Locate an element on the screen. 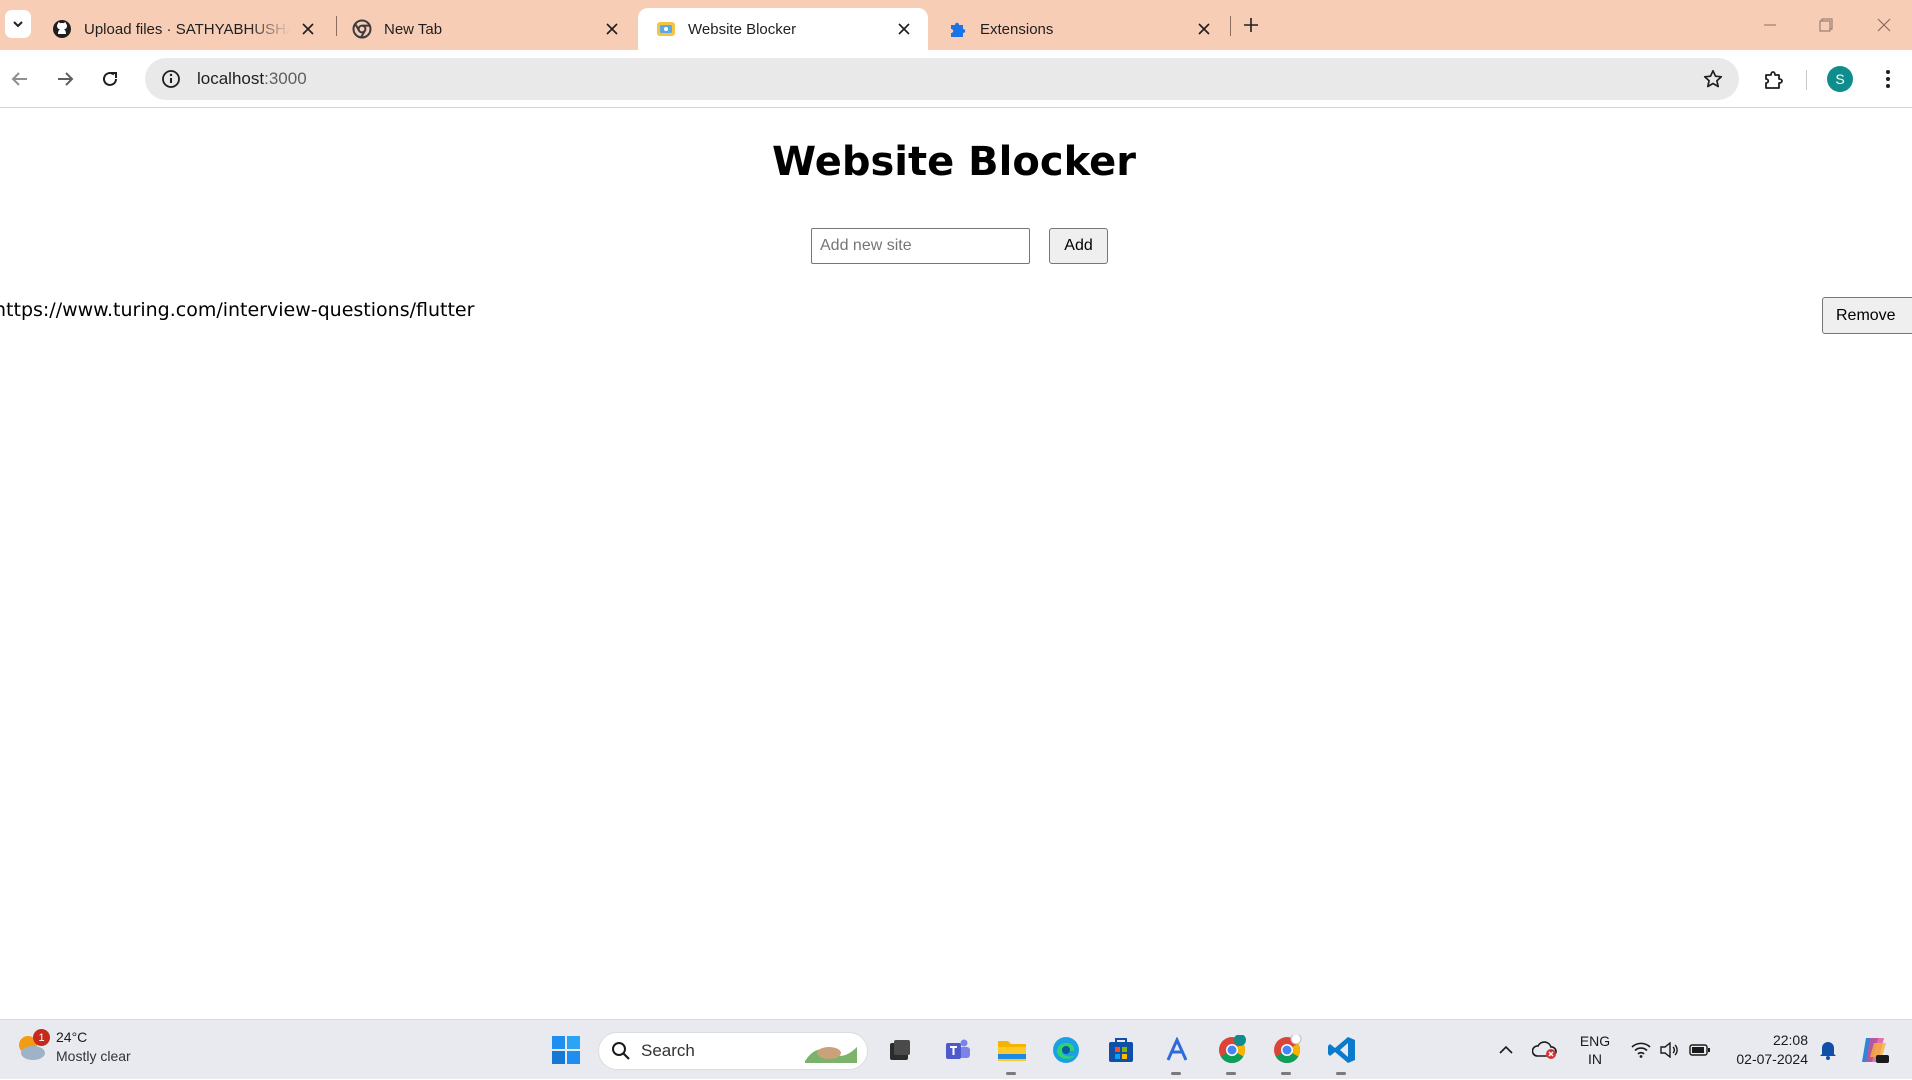  minimize-icon is located at coordinates (1770, 25).